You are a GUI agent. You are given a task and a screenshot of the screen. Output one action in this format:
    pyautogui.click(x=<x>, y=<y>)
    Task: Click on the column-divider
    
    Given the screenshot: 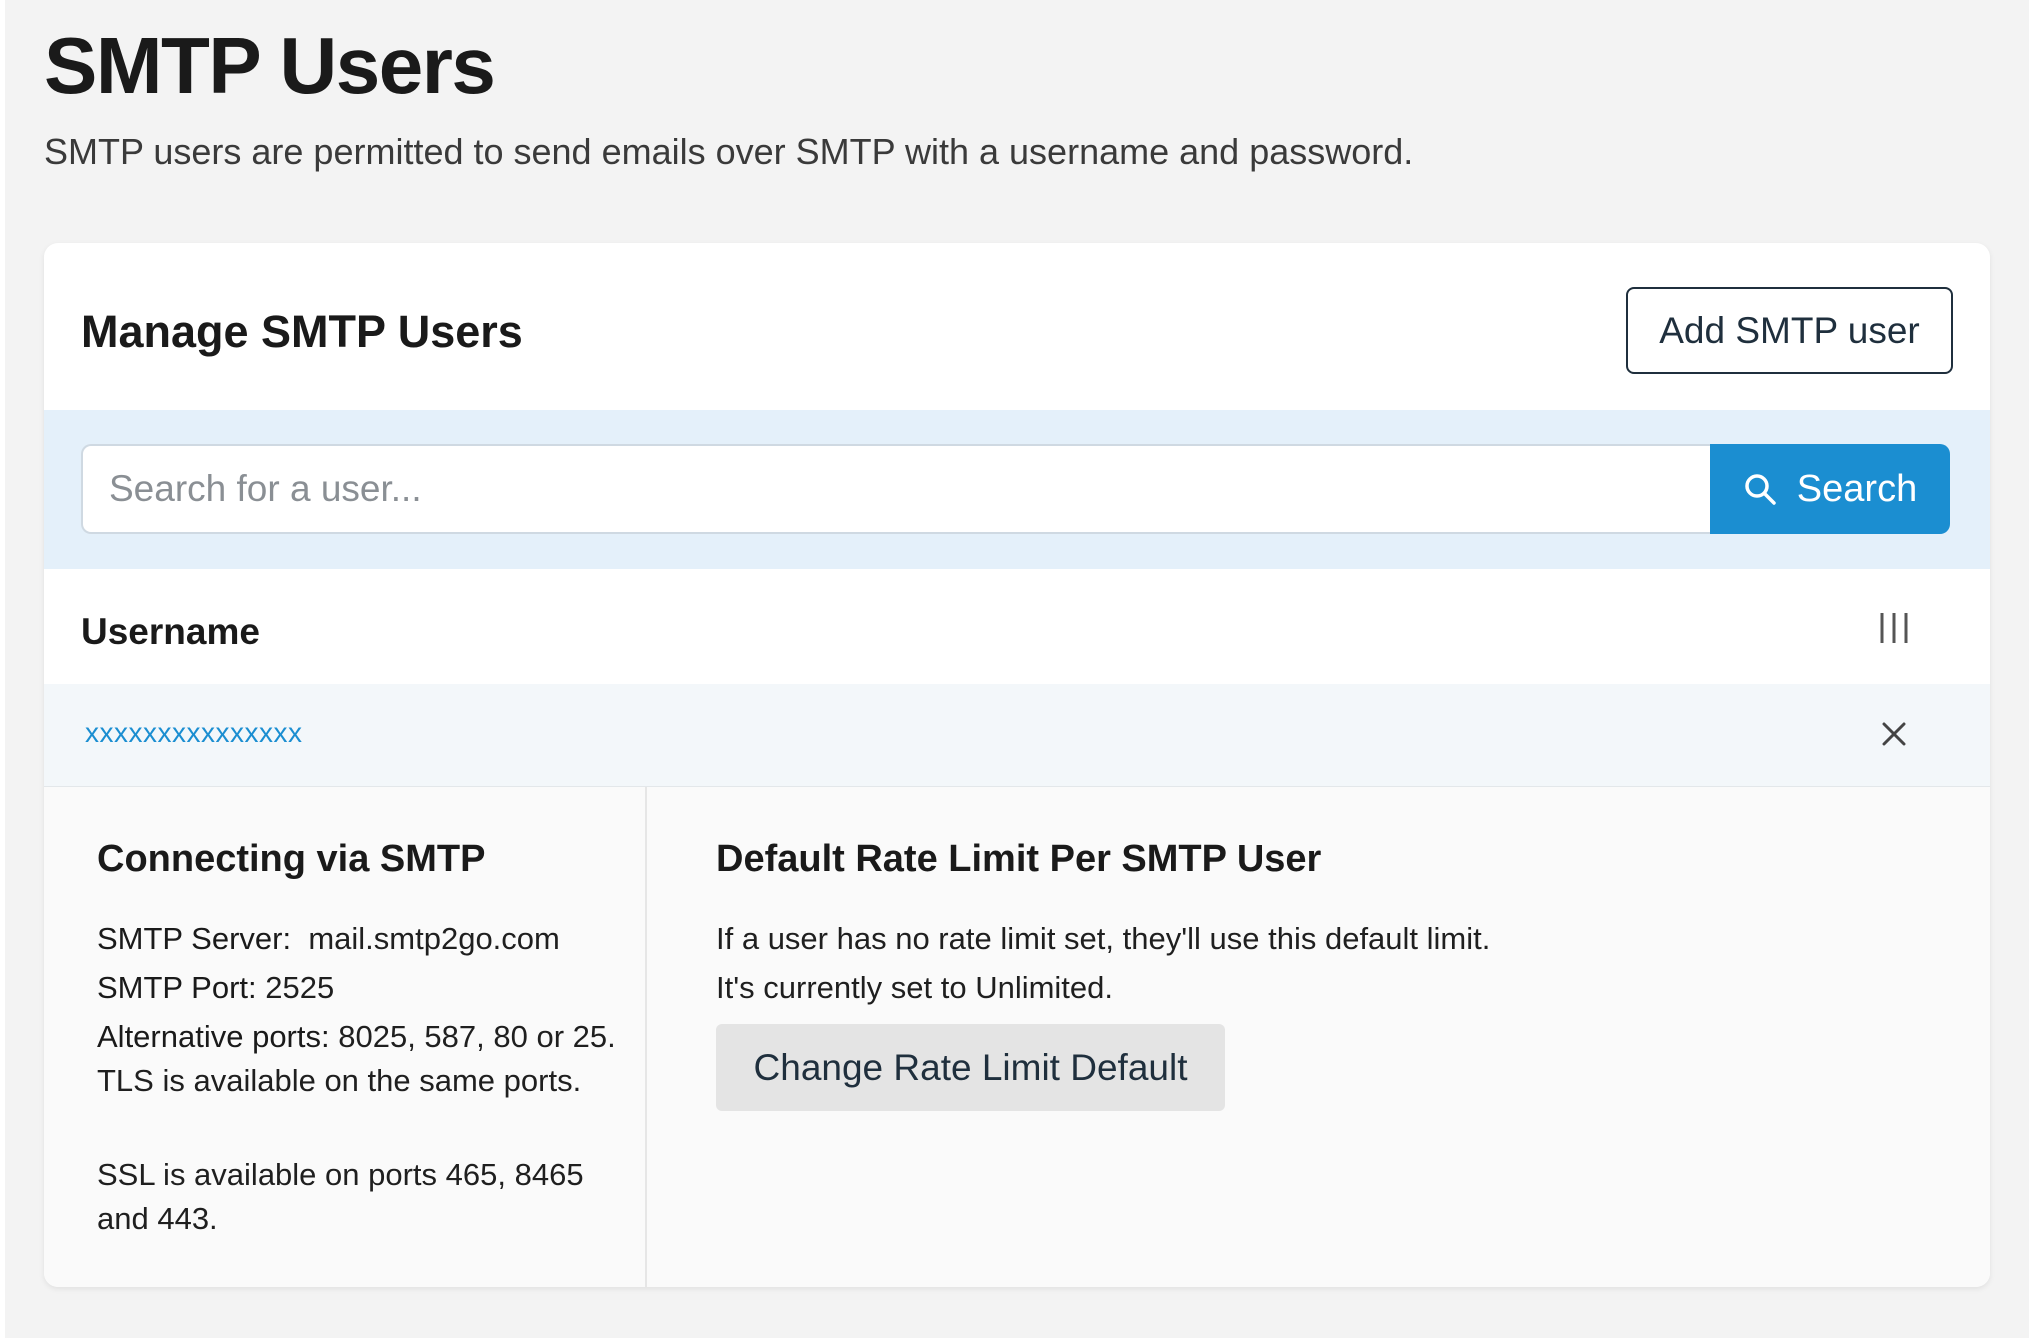 What is the action you would take?
    pyautogui.click(x=646, y=1037)
    